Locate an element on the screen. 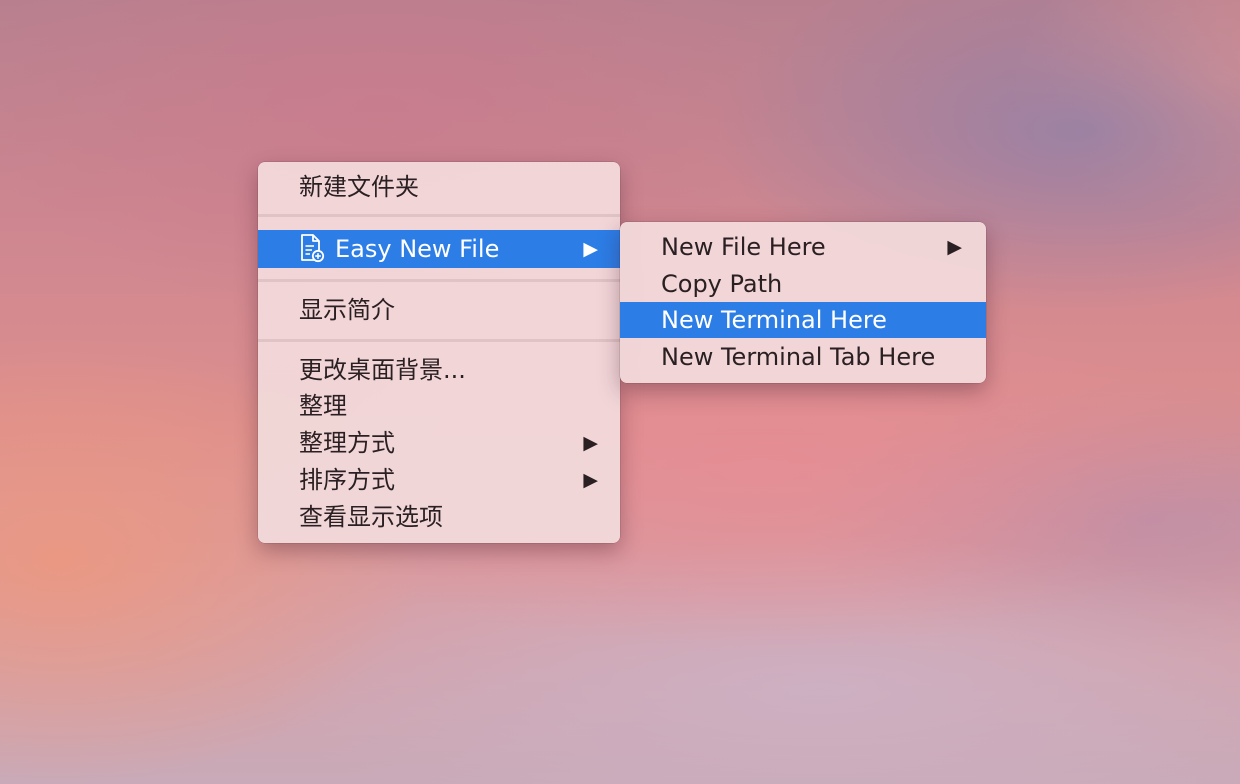 The image size is (1240, 784). menu-item-label: Copy Path is located at coordinates (722, 284).